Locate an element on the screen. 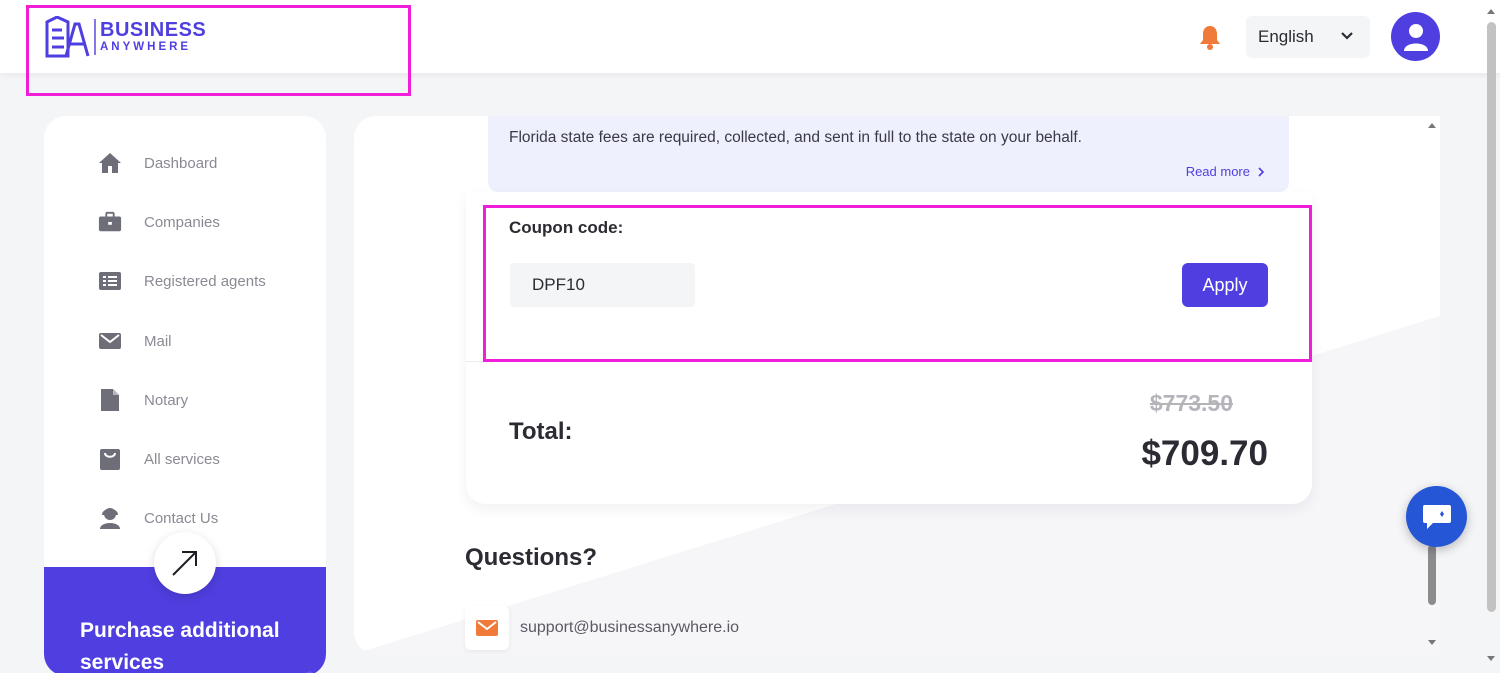 The width and height of the screenshot is (1500, 673). read-more-link: Read more is located at coordinates (1226, 171).